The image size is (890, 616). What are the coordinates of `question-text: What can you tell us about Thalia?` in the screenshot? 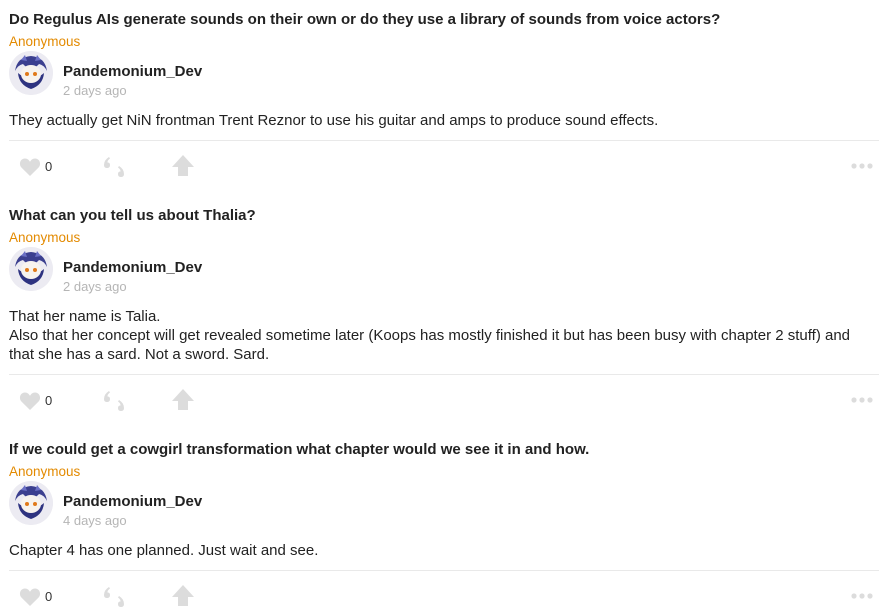 It's located at (132, 215).